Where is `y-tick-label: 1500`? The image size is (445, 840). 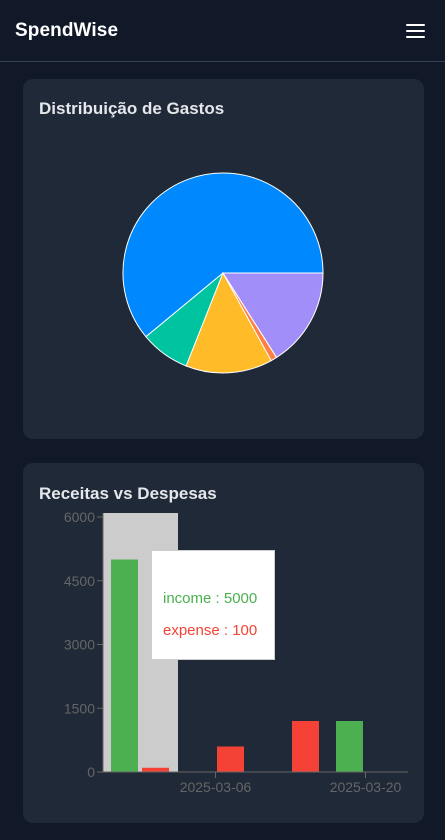
y-tick-label: 1500 is located at coordinates (79, 708).